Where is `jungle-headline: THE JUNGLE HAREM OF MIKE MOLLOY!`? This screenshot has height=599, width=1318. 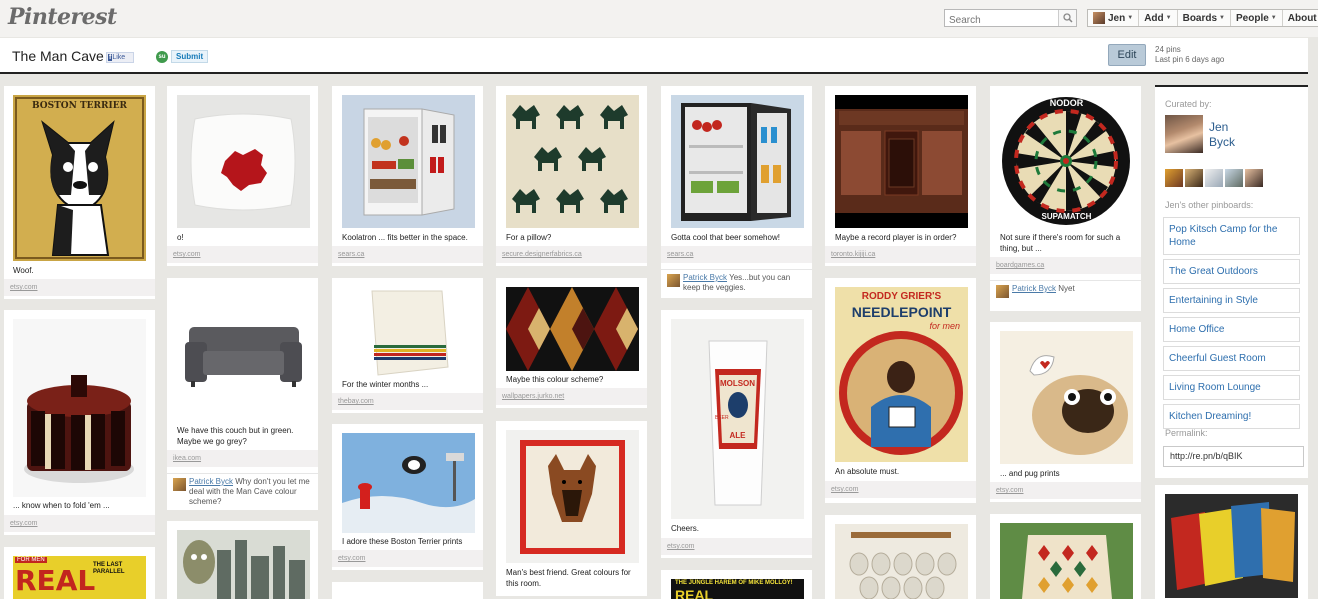
jungle-headline: THE JUNGLE HAREM OF MIKE MOLLOY! is located at coordinates (734, 583).